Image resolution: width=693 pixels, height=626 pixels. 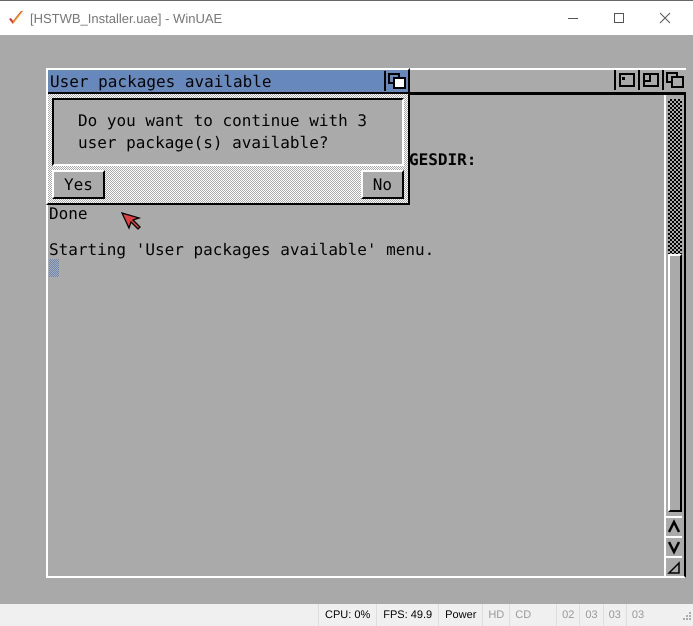 What do you see at coordinates (222, 131) in the screenshot?
I see `dialog-message: Do you want to continue with 3 user package(s) available?` at bounding box center [222, 131].